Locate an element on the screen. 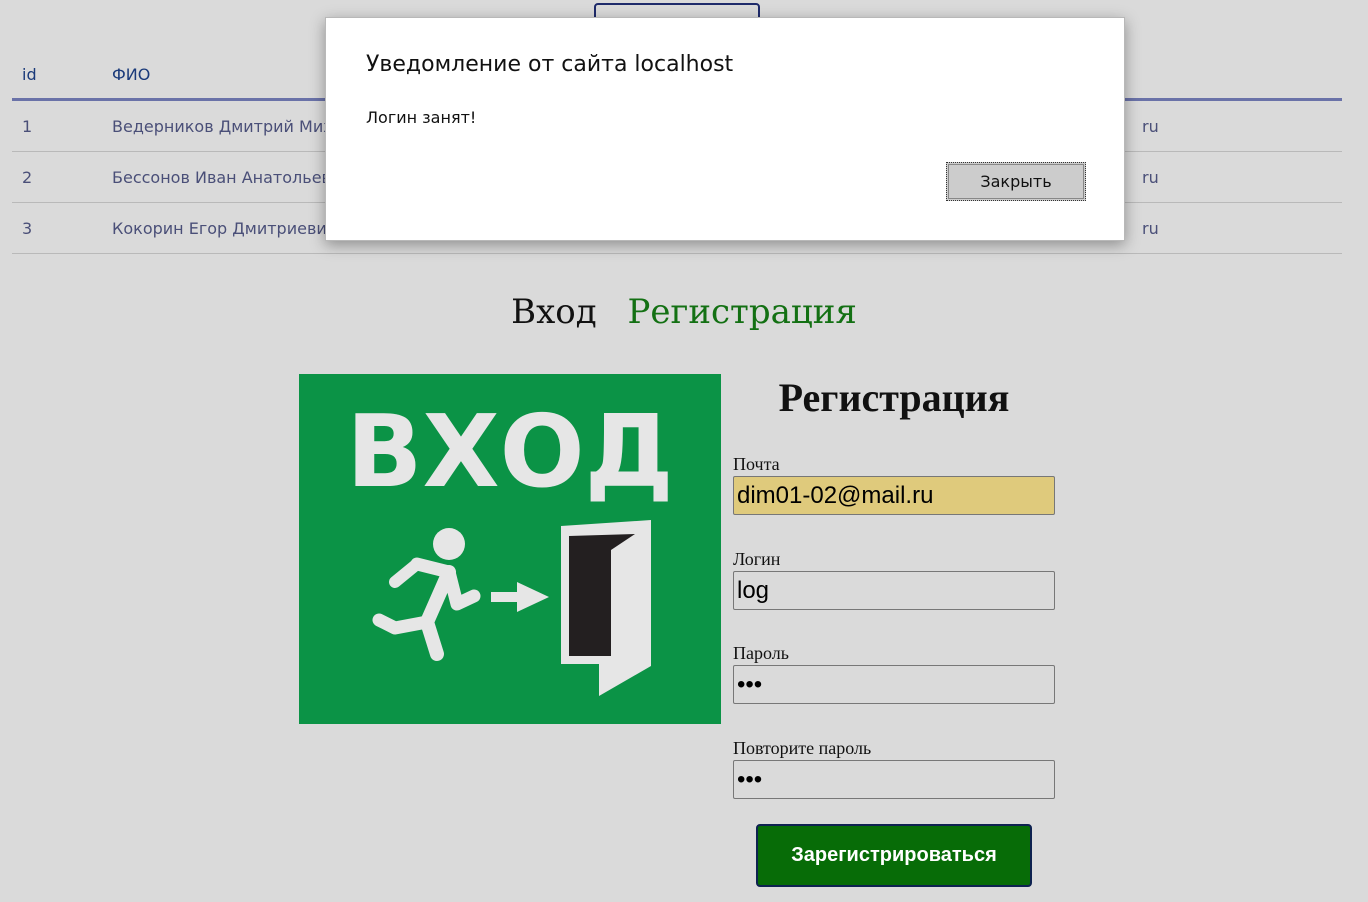 The image size is (1368, 902). running-man-icon is located at coordinates (426, 594).